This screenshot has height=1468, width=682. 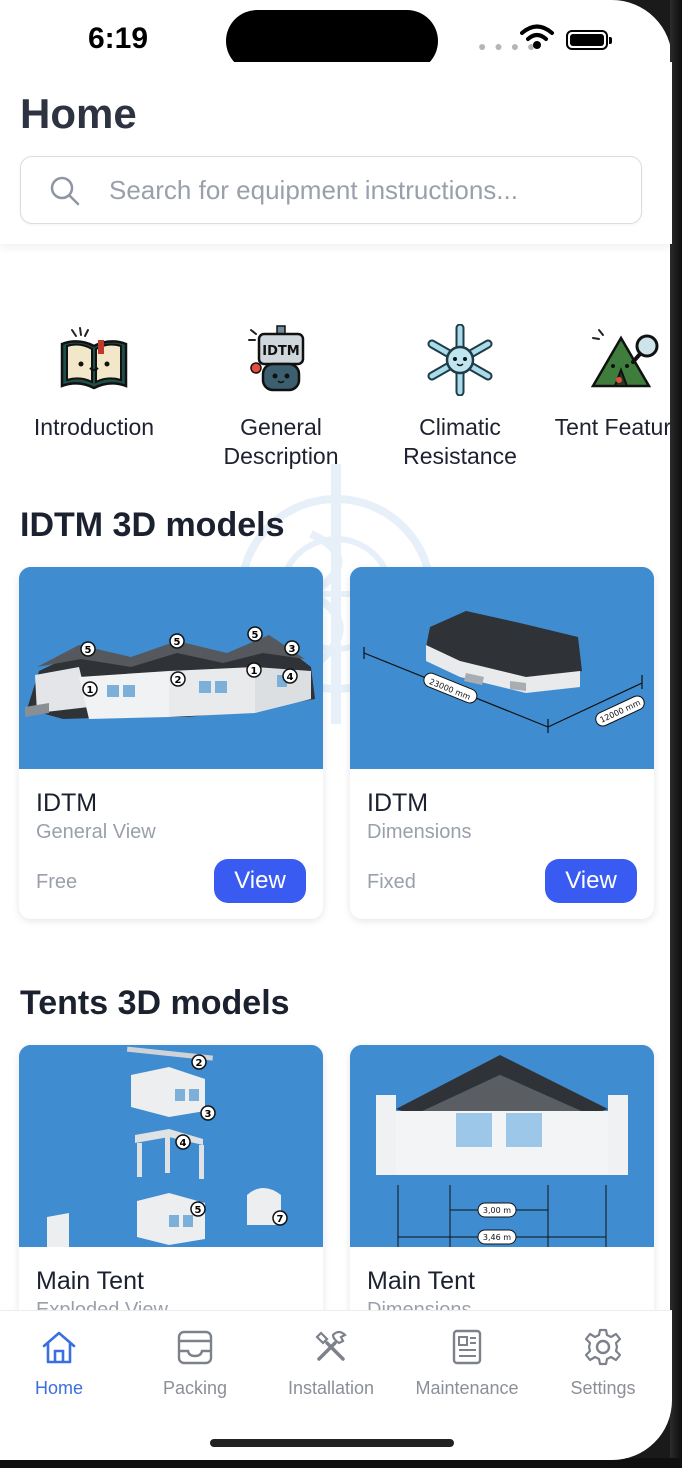 I want to click on gear-icon, so click(x=603, y=1347).